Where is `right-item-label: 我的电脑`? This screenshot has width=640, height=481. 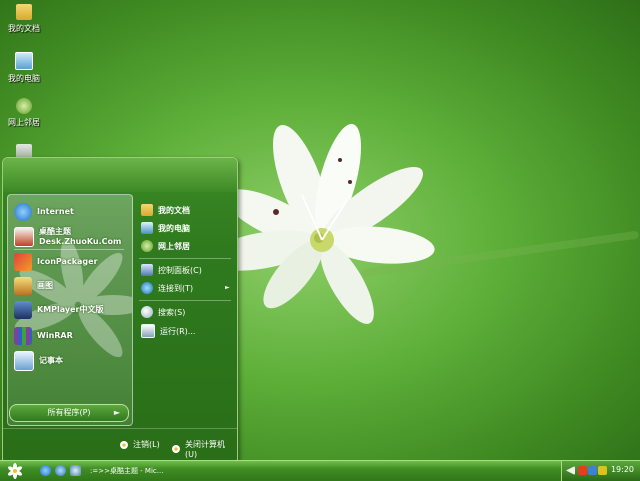
right-item-label: 我的电脑 is located at coordinates (174, 228).